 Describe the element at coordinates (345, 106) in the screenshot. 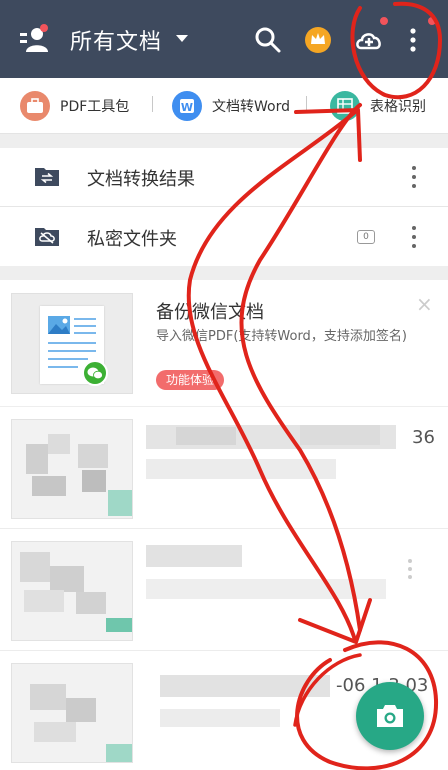

I see `table-icon` at that location.